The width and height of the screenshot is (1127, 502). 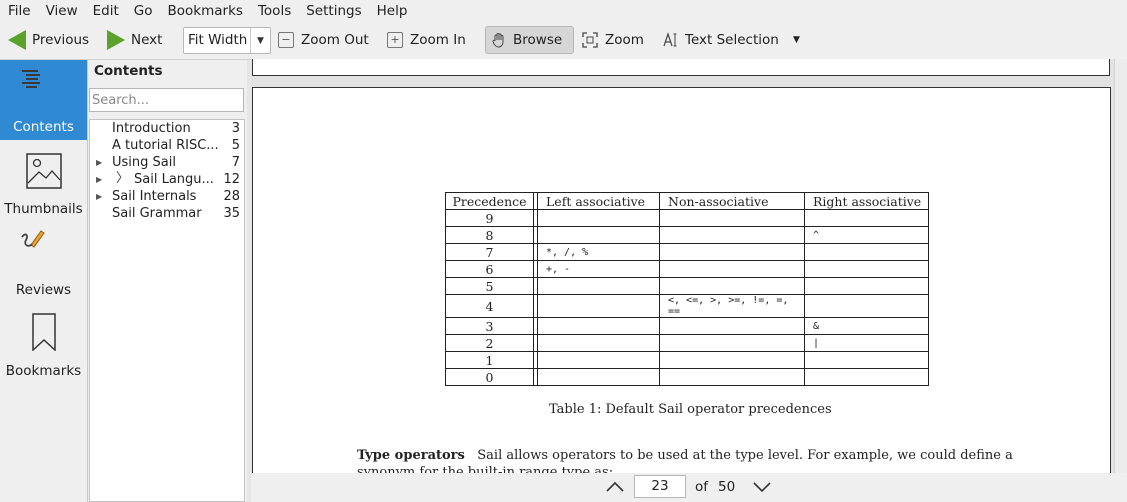 I want to click on table-row: 5, so click(x=687, y=286).